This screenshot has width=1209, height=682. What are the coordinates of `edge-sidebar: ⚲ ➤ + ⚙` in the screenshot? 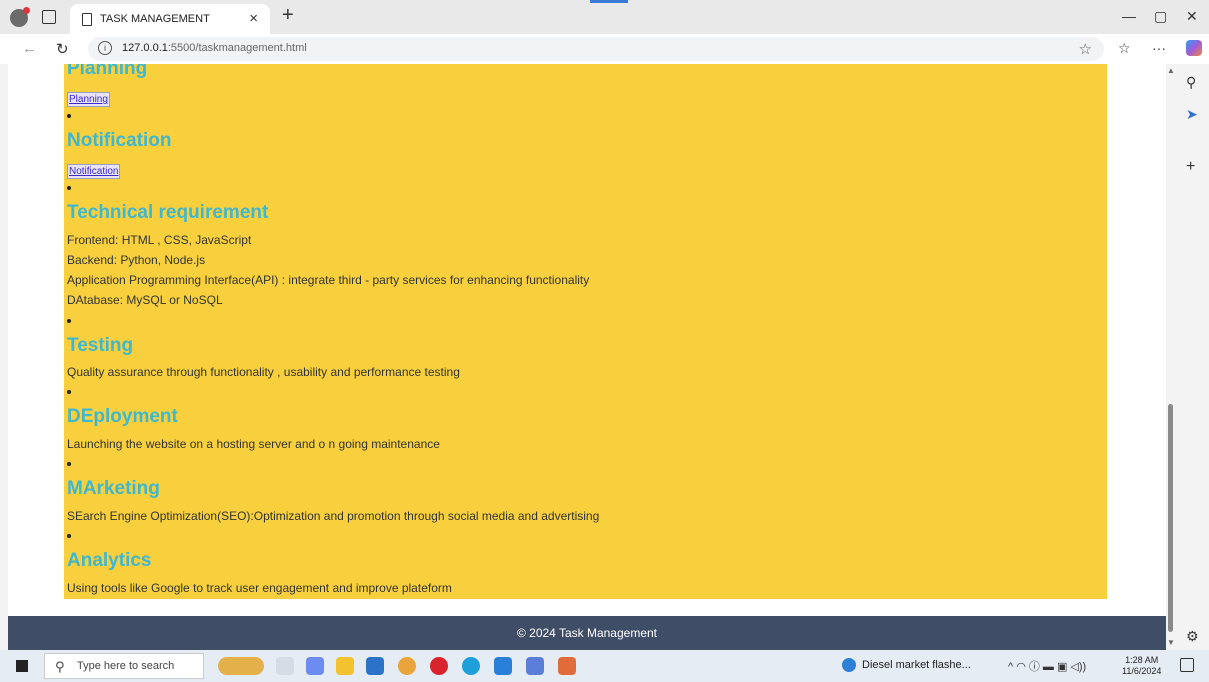 It's located at (1192, 357).